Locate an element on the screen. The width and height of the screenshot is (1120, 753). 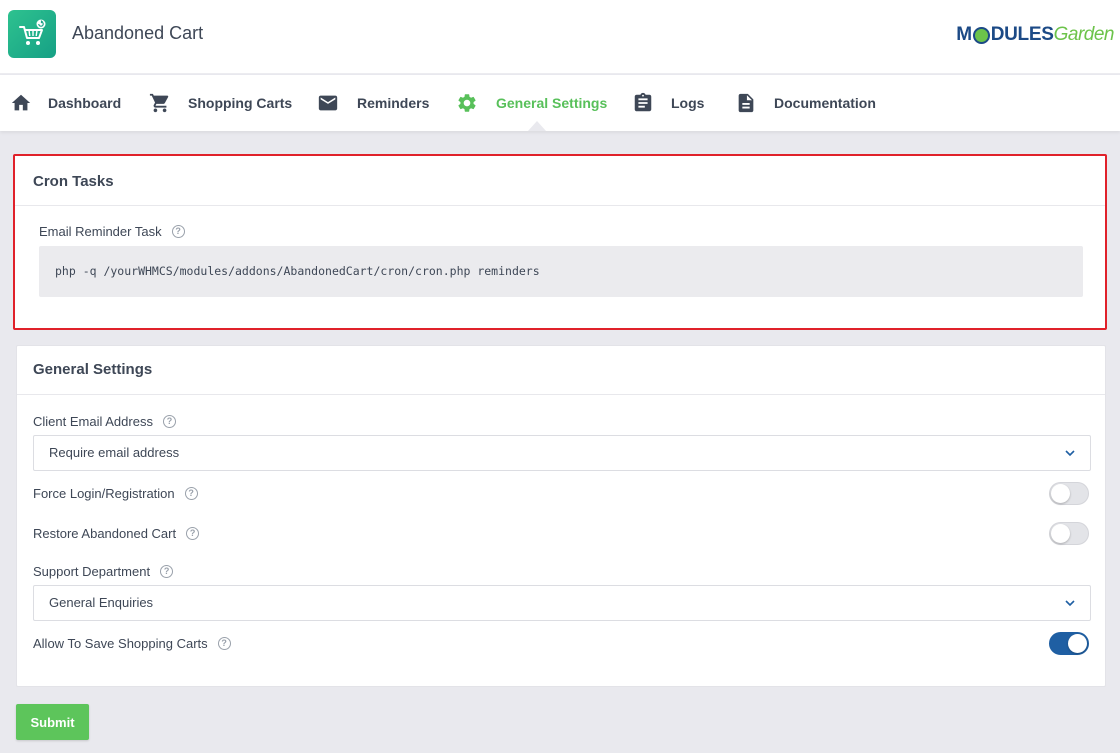
nav-label: Logs is located at coordinates (688, 103).